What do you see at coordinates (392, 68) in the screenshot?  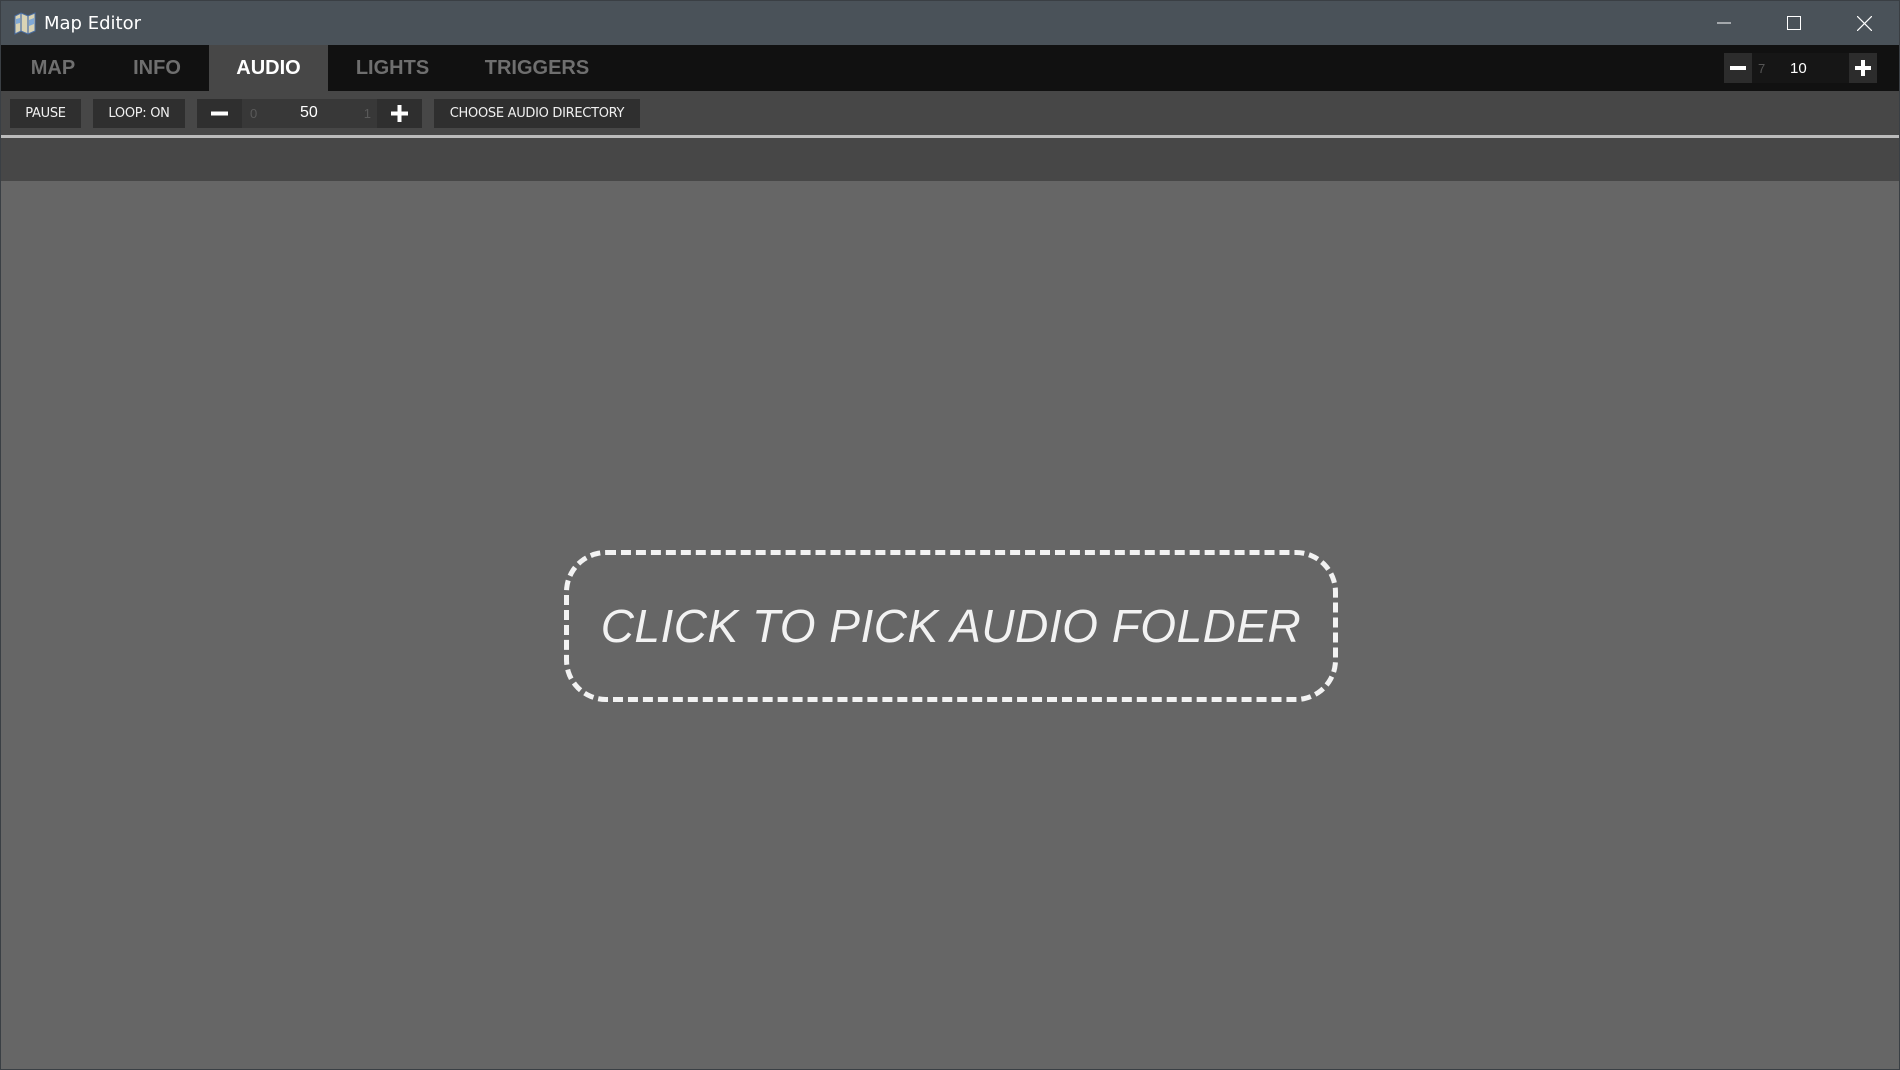 I see `tab-lights: LIGHTS` at bounding box center [392, 68].